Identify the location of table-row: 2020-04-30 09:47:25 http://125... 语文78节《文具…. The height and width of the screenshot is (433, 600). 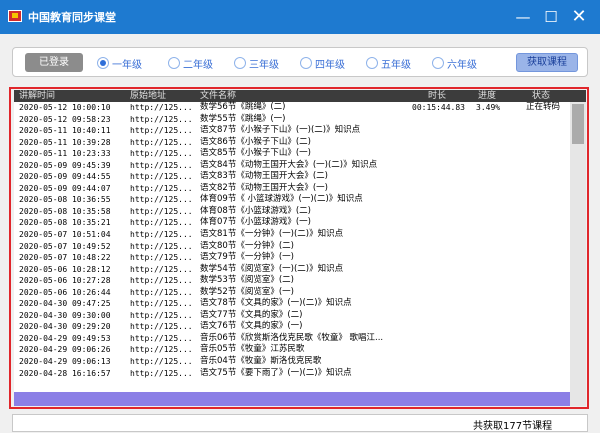
(292, 304).